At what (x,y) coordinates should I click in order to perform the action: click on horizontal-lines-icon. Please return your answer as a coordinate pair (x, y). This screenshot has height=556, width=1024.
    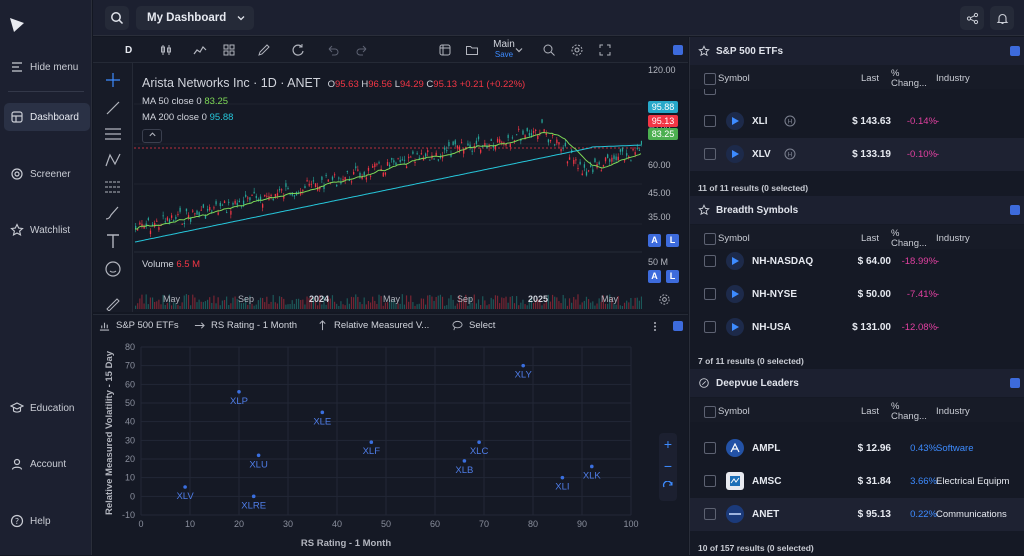
    Looking at the image, I should click on (113, 134).